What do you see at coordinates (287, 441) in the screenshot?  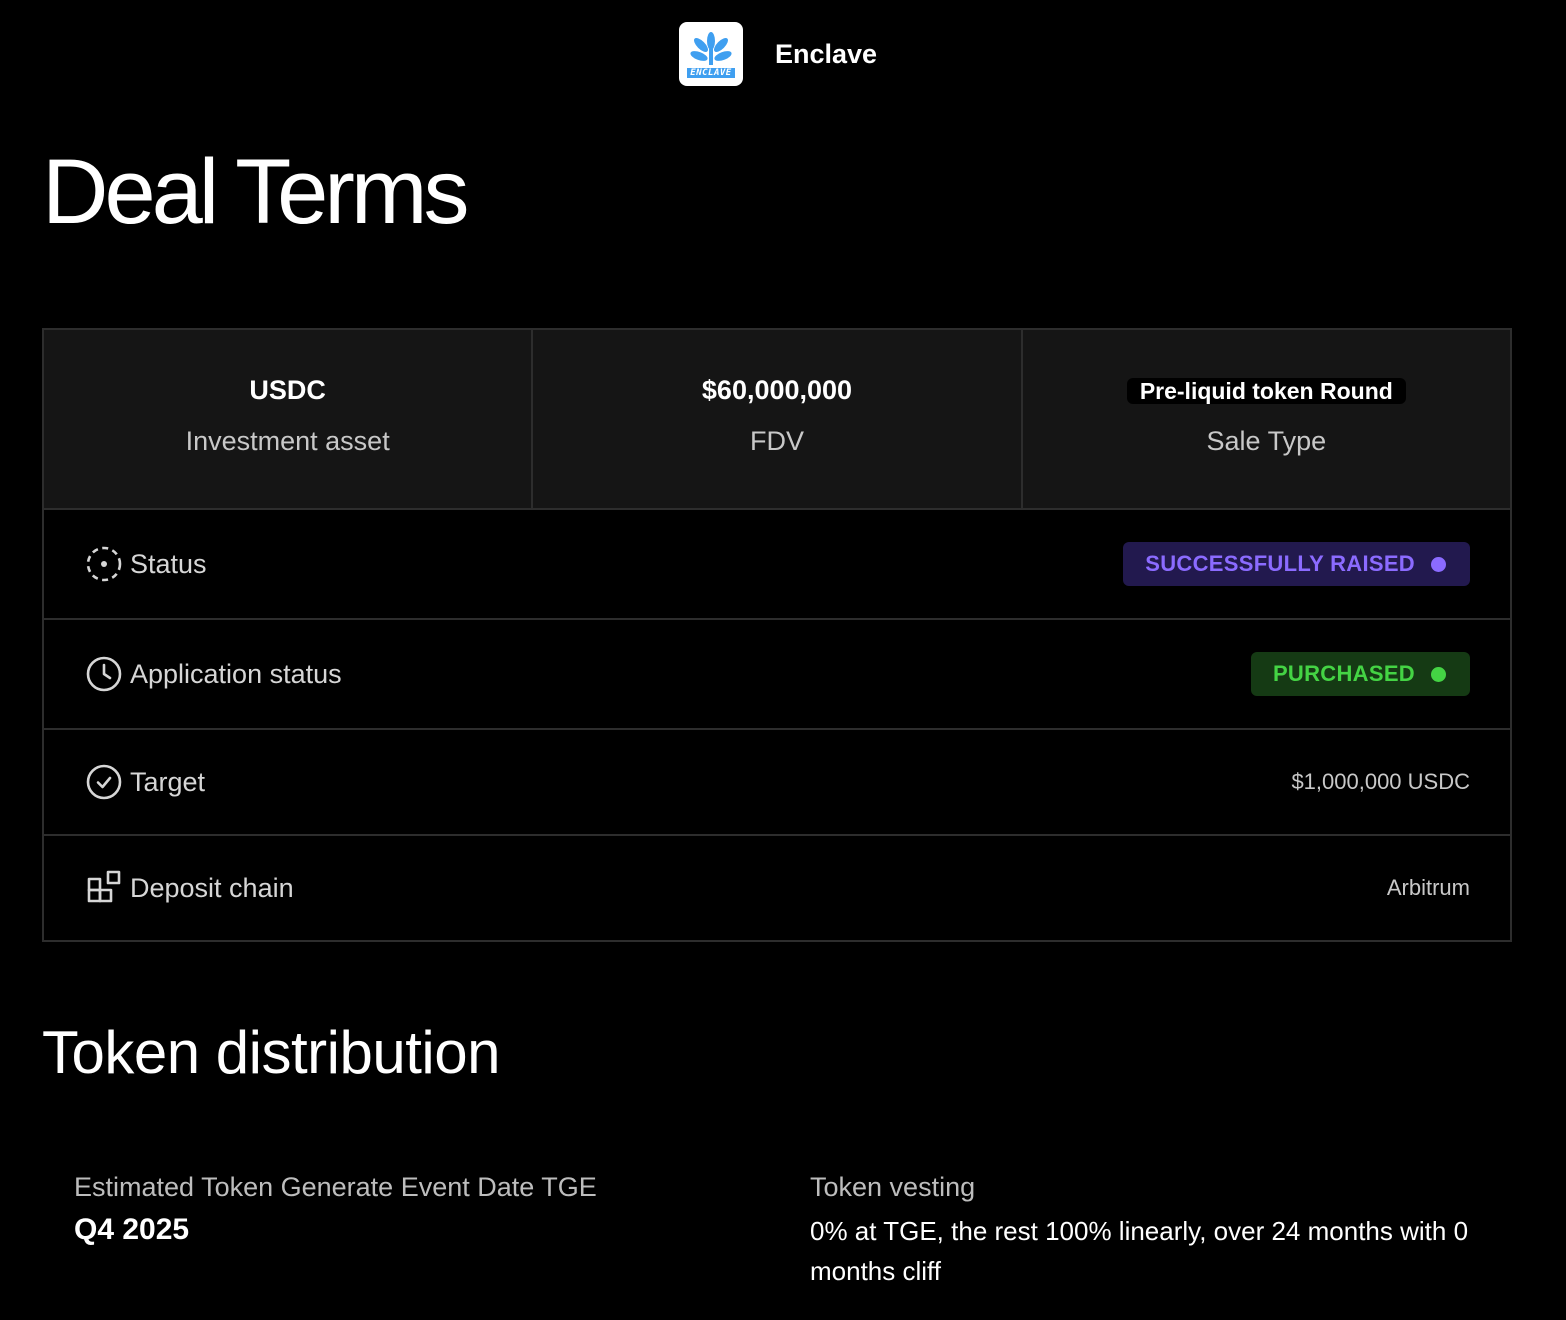 I see `investment-asset-label: Investment asset` at bounding box center [287, 441].